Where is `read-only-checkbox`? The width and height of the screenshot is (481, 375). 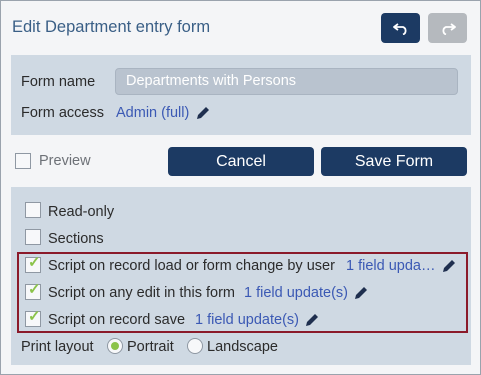
read-only-checkbox is located at coordinates (33, 210).